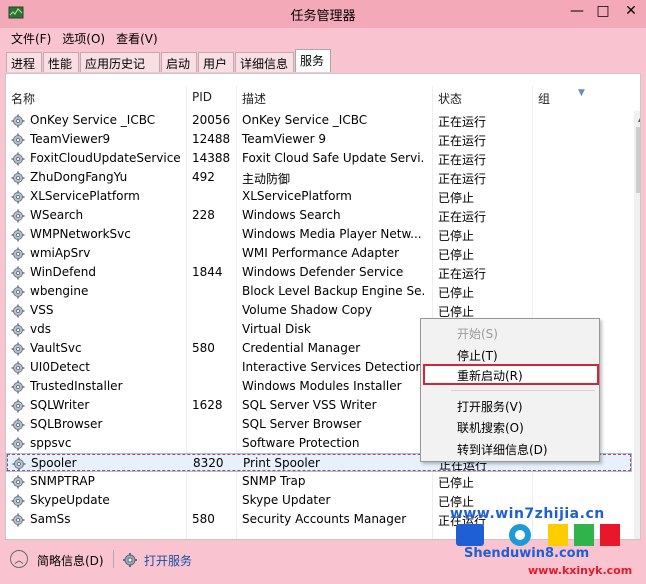 Image resolution: width=646 pixels, height=584 pixels. Describe the element at coordinates (79, 177) in the screenshot. I see `service-name: ZhuDongFangYu` at that location.